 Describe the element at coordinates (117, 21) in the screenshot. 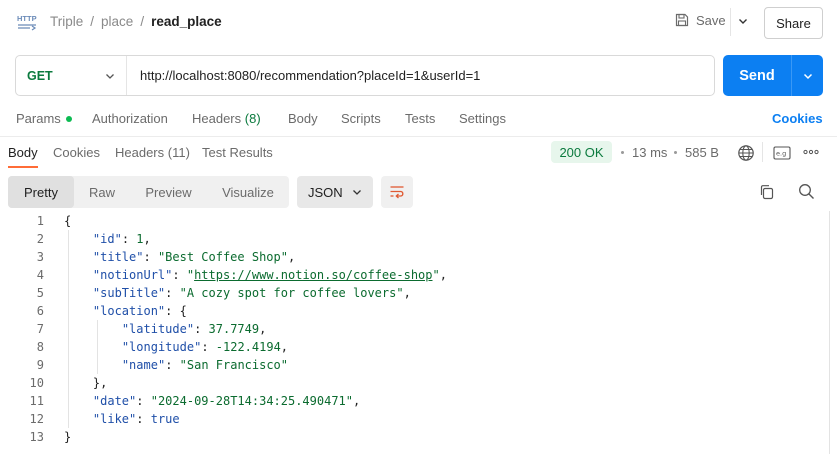

I see `breadcrumb-folder: place` at that location.